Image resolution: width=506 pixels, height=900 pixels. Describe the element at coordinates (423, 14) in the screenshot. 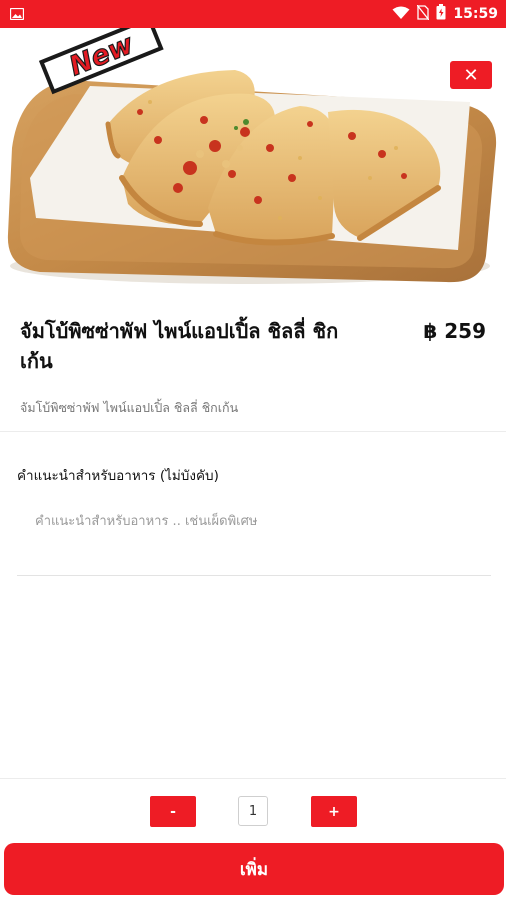

I see `no-sim-icon` at that location.